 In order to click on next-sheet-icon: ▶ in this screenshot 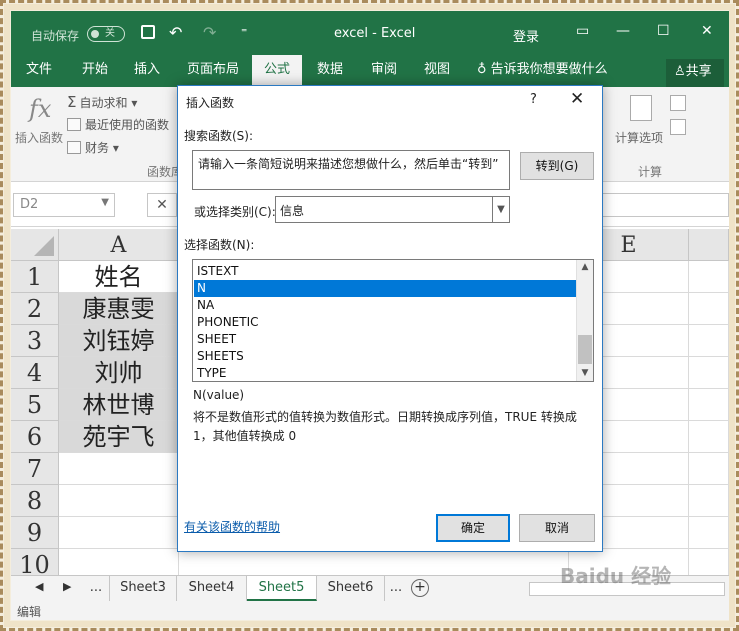, I will do `click(67, 586)`.